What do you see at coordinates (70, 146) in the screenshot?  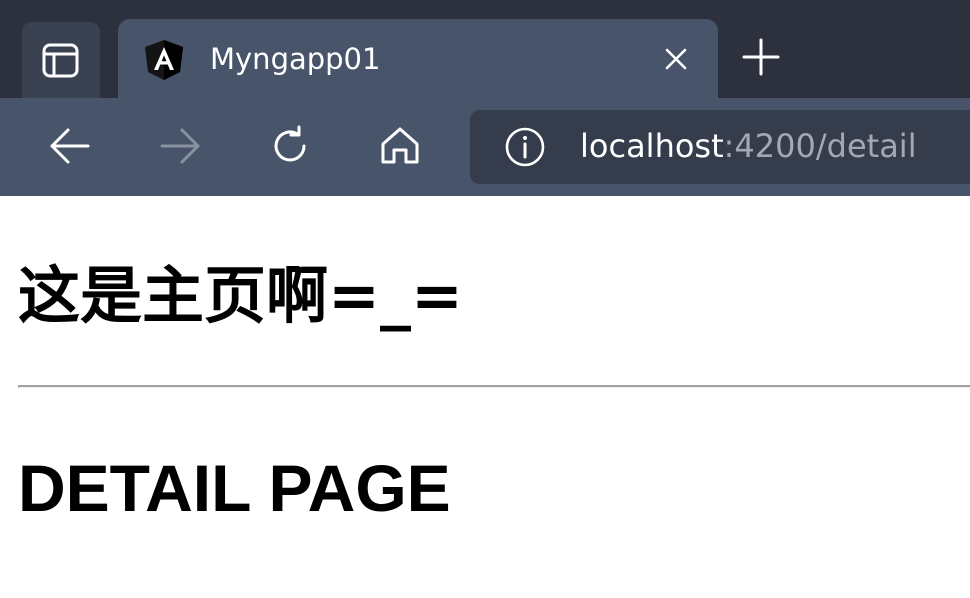 I see `arrow-left-icon` at bounding box center [70, 146].